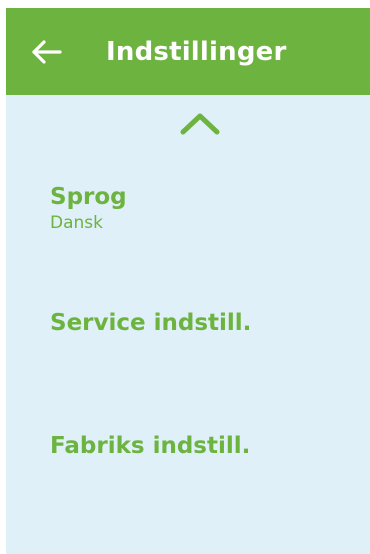 The height and width of the screenshot is (554, 370). Describe the element at coordinates (151, 323) in the screenshot. I see `menu-item-label: Service indstill.` at that location.